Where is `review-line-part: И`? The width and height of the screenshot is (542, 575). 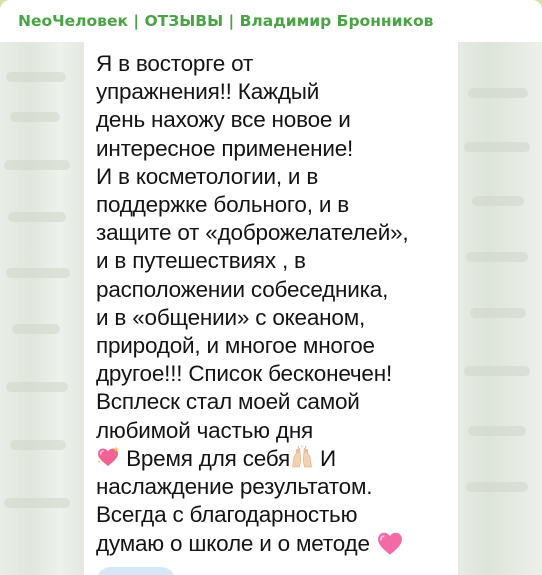
review-line-part: И is located at coordinates (328, 458).